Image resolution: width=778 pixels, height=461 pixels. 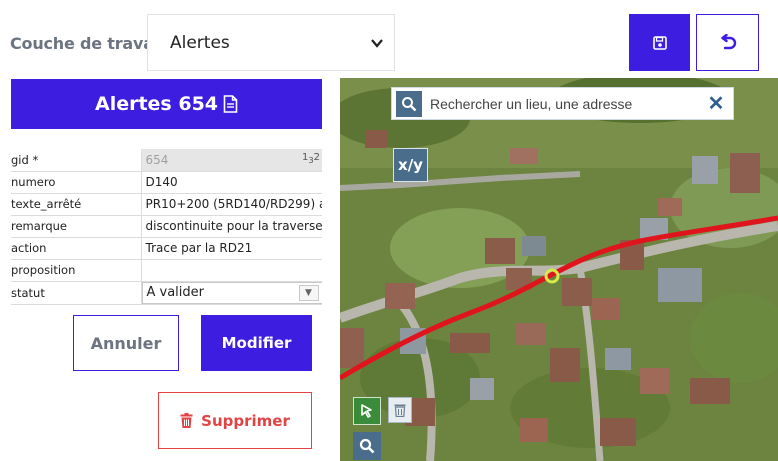 I want to click on map-delete-button, so click(x=400, y=410).